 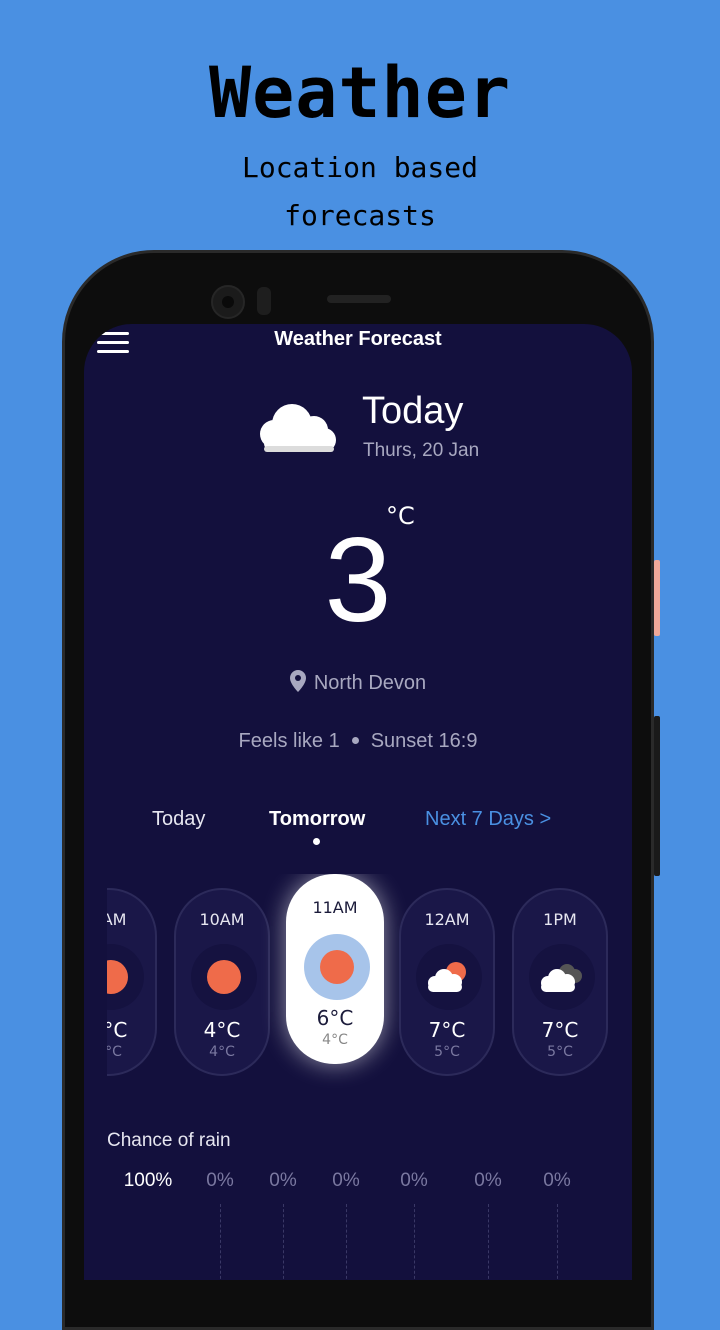 I want to click on tab-today: Today, so click(x=178, y=819).